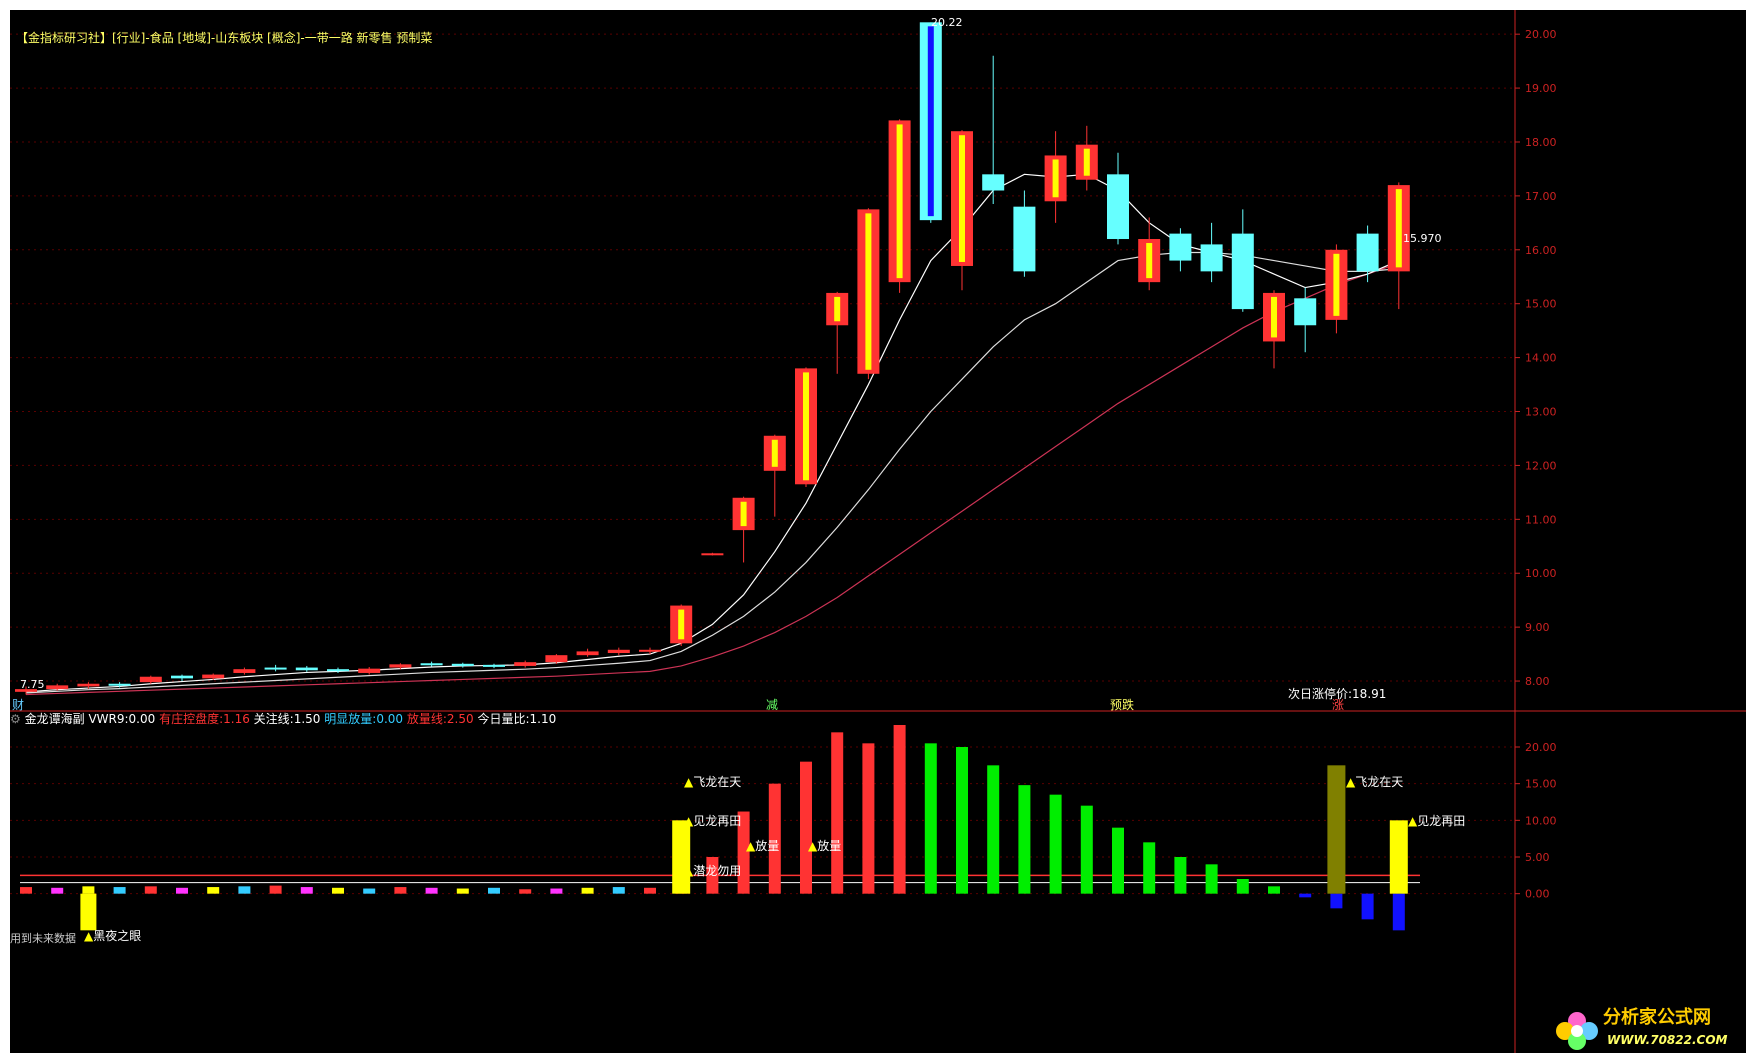  Describe the element at coordinates (713, 782) in the screenshot. I see `signal-fei-long-1: ▲飞龙在天` at that location.